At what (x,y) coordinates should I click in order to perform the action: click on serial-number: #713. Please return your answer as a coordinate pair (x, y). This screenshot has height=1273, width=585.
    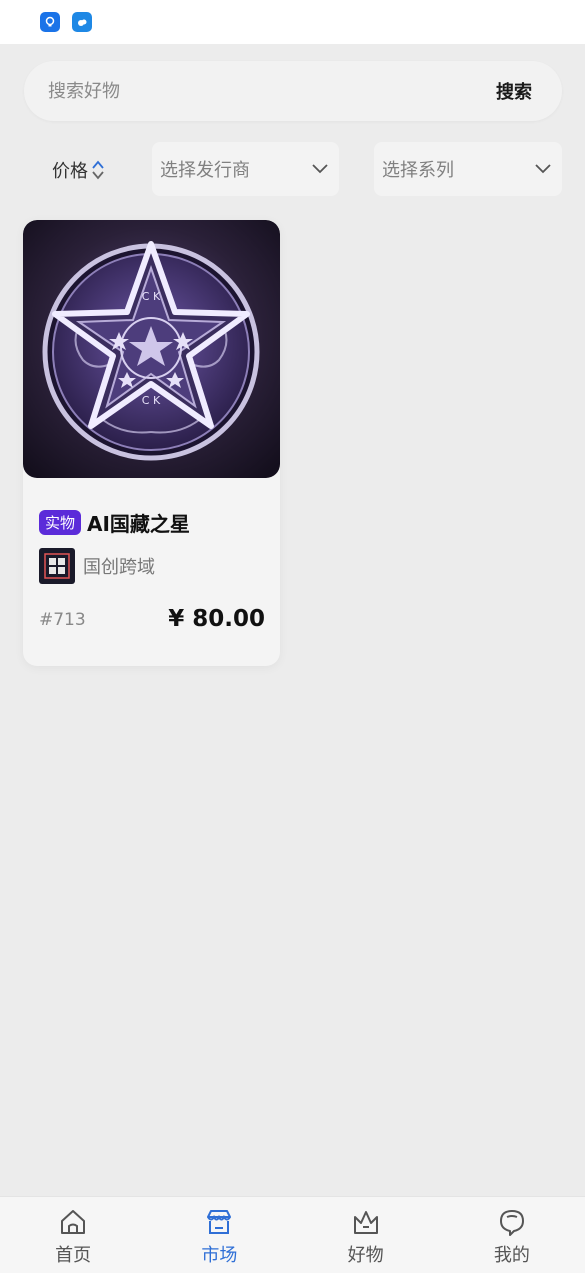
    Looking at the image, I should click on (62, 620).